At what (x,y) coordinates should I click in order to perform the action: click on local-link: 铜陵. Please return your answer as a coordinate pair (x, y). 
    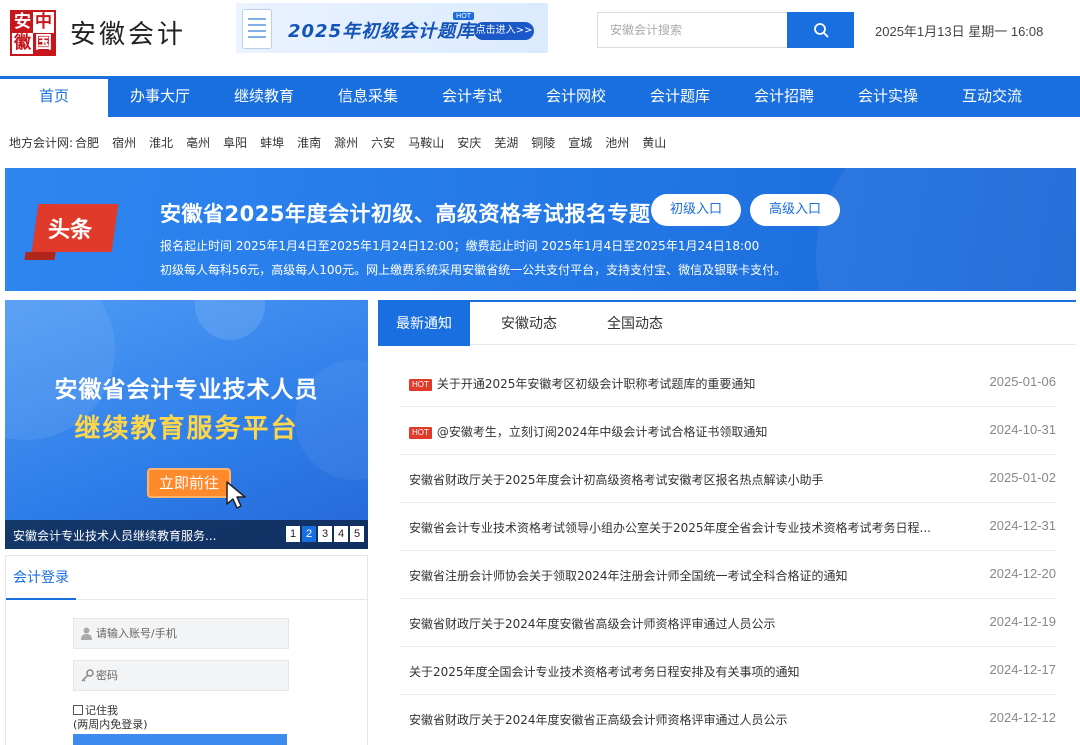
    Looking at the image, I should click on (543, 142).